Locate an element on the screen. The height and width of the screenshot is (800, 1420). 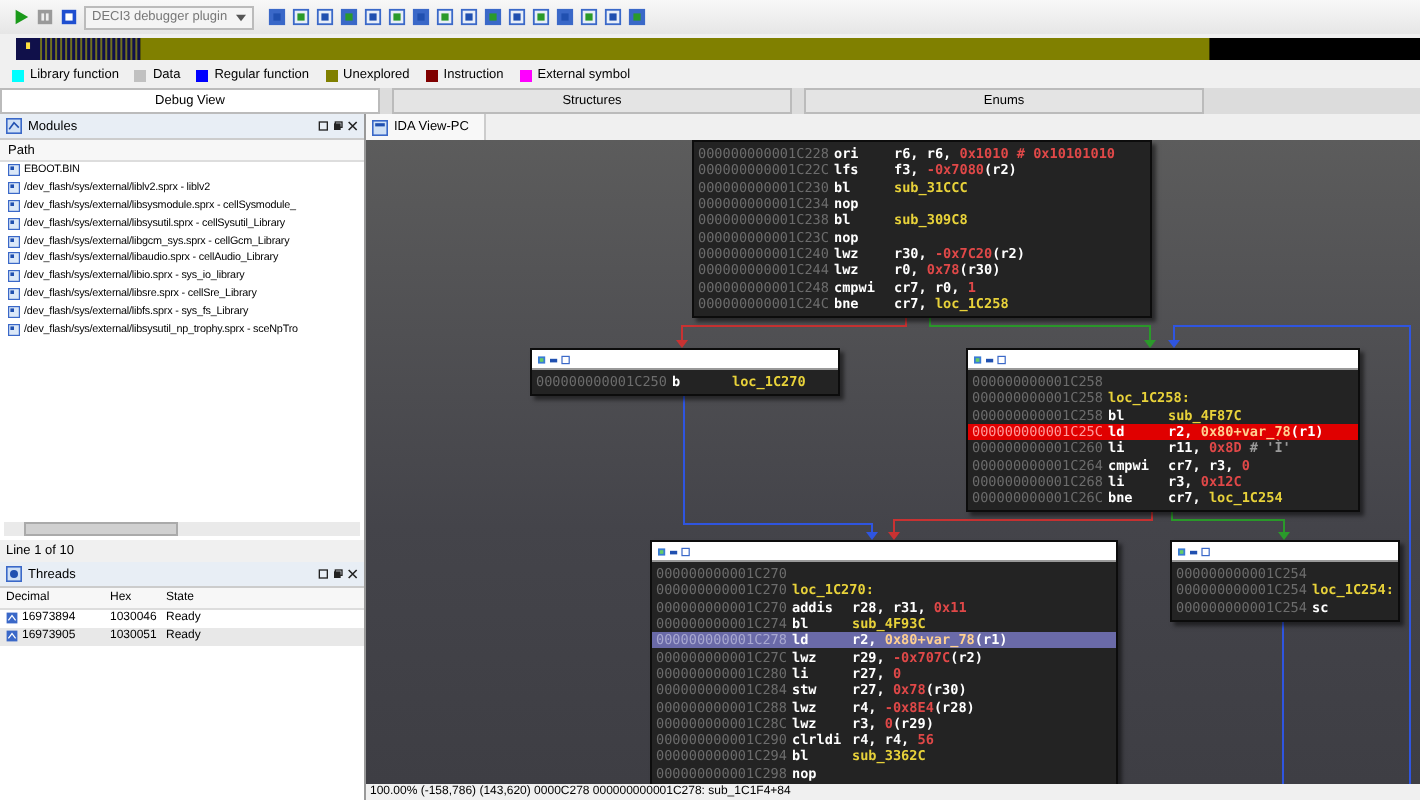
navigation-band-drawing is located at coordinates (718, 48).